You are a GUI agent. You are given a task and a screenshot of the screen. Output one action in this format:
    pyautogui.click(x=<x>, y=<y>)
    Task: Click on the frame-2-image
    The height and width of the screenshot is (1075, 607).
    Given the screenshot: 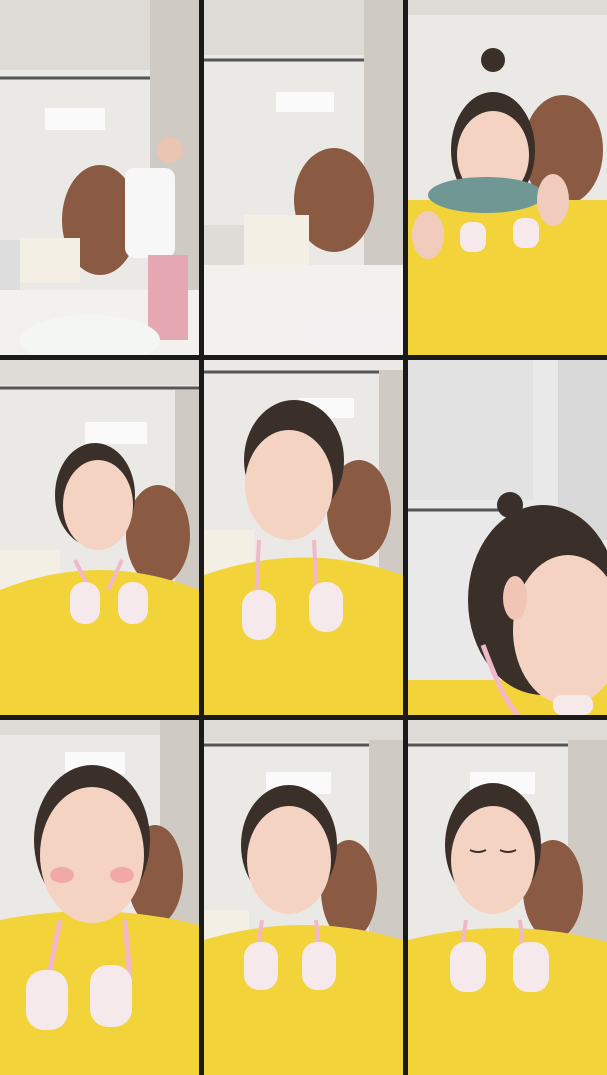 What is the action you would take?
    pyautogui.click(x=303, y=177)
    